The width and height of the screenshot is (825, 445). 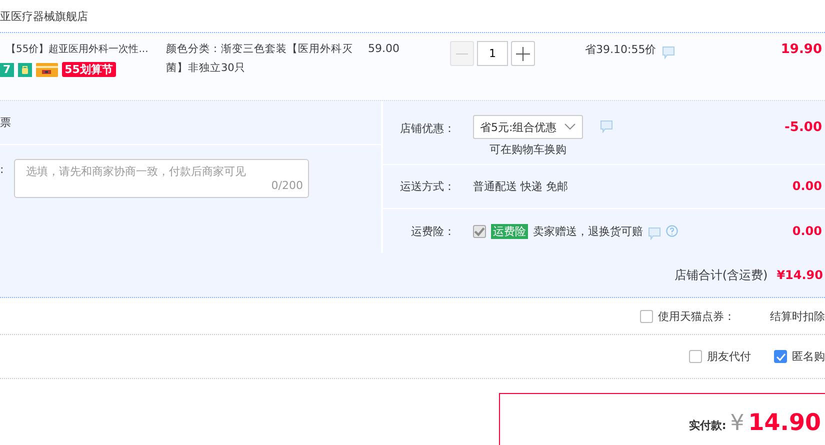 I want to click on option-label: 使用天猫点券：, so click(x=696, y=316).